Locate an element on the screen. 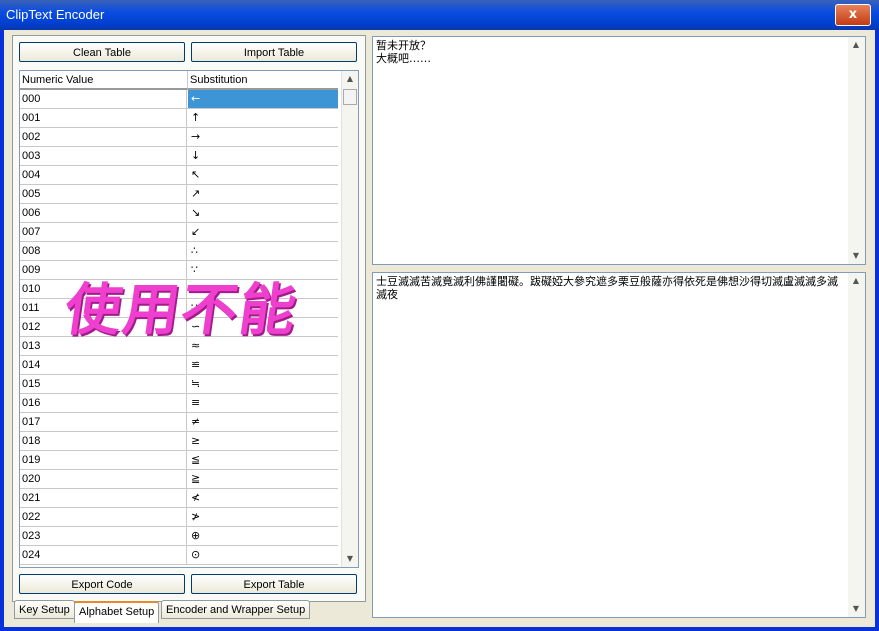  substitution-cell: ↖ is located at coordinates (263, 175).